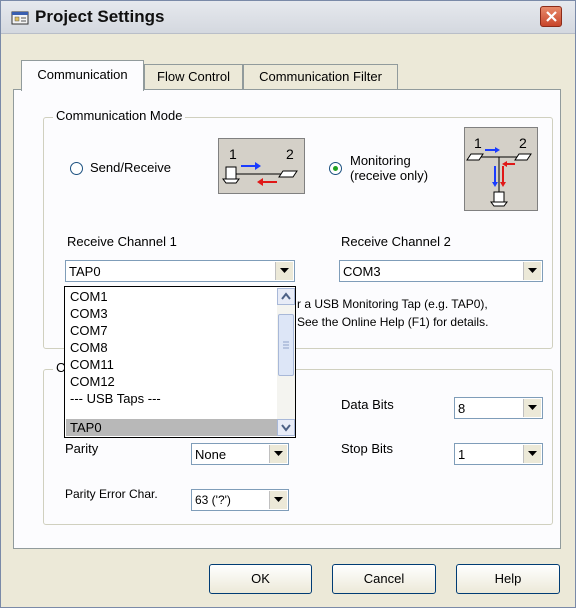 This screenshot has height=608, width=576. Describe the element at coordinates (89, 331) in the screenshot. I see `list-item-com7: COM7` at that location.